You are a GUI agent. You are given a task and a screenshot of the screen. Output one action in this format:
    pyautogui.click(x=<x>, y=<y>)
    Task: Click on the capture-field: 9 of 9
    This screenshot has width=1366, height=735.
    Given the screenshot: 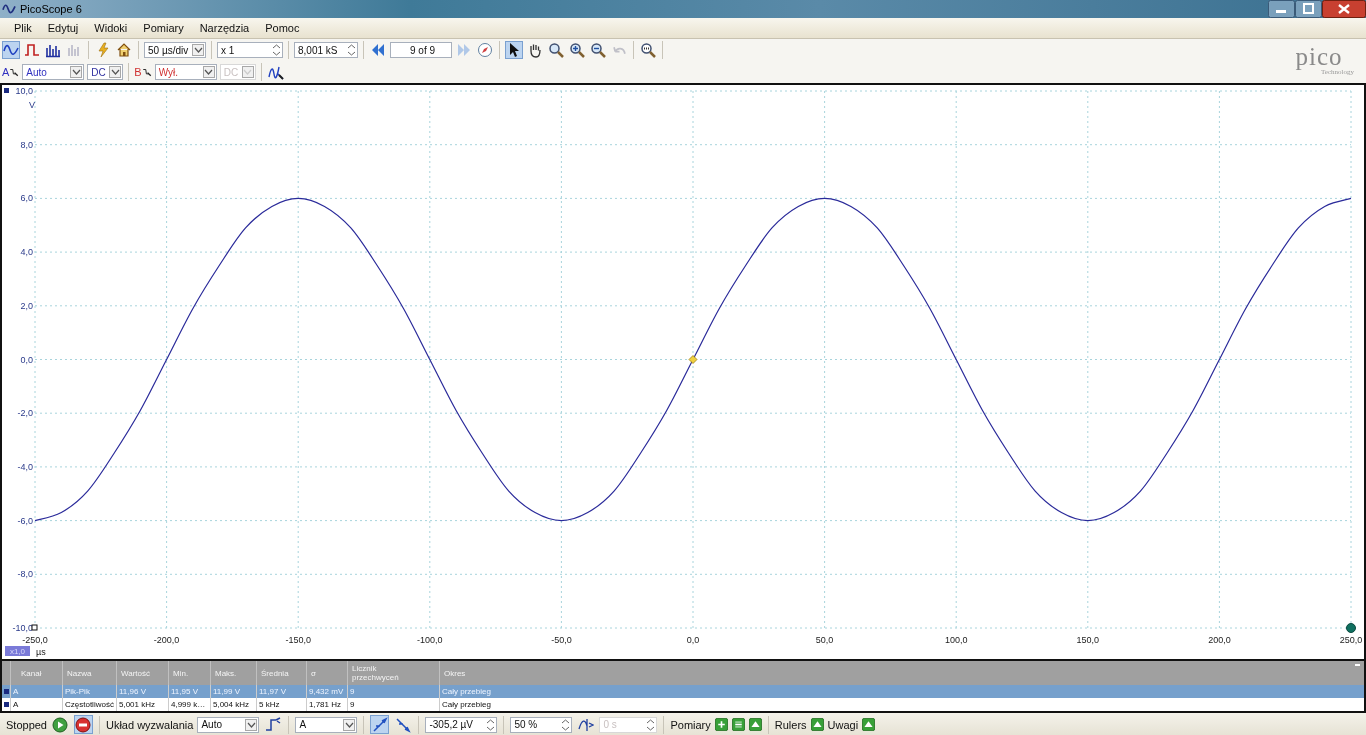 What is the action you would take?
    pyautogui.click(x=421, y=50)
    